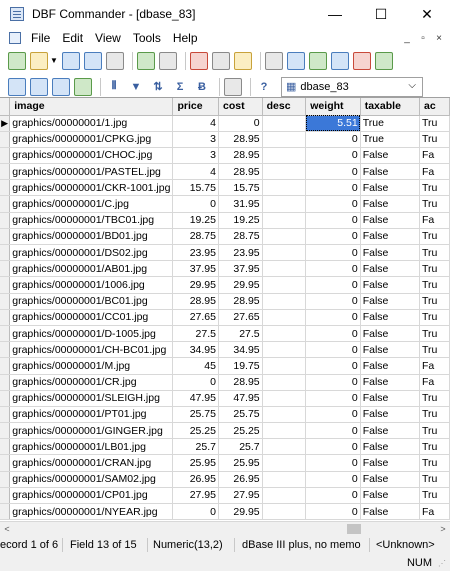 The image size is (450, 571). I want to click on cell-weight: 5.51, so click(333, 123).